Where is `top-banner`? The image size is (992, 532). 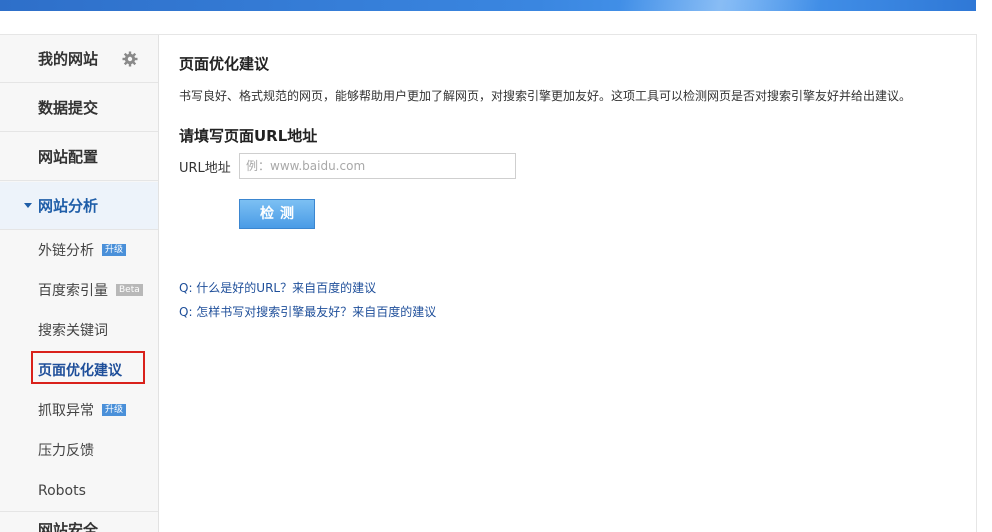
top-banner is located at coordinates (488, 5).